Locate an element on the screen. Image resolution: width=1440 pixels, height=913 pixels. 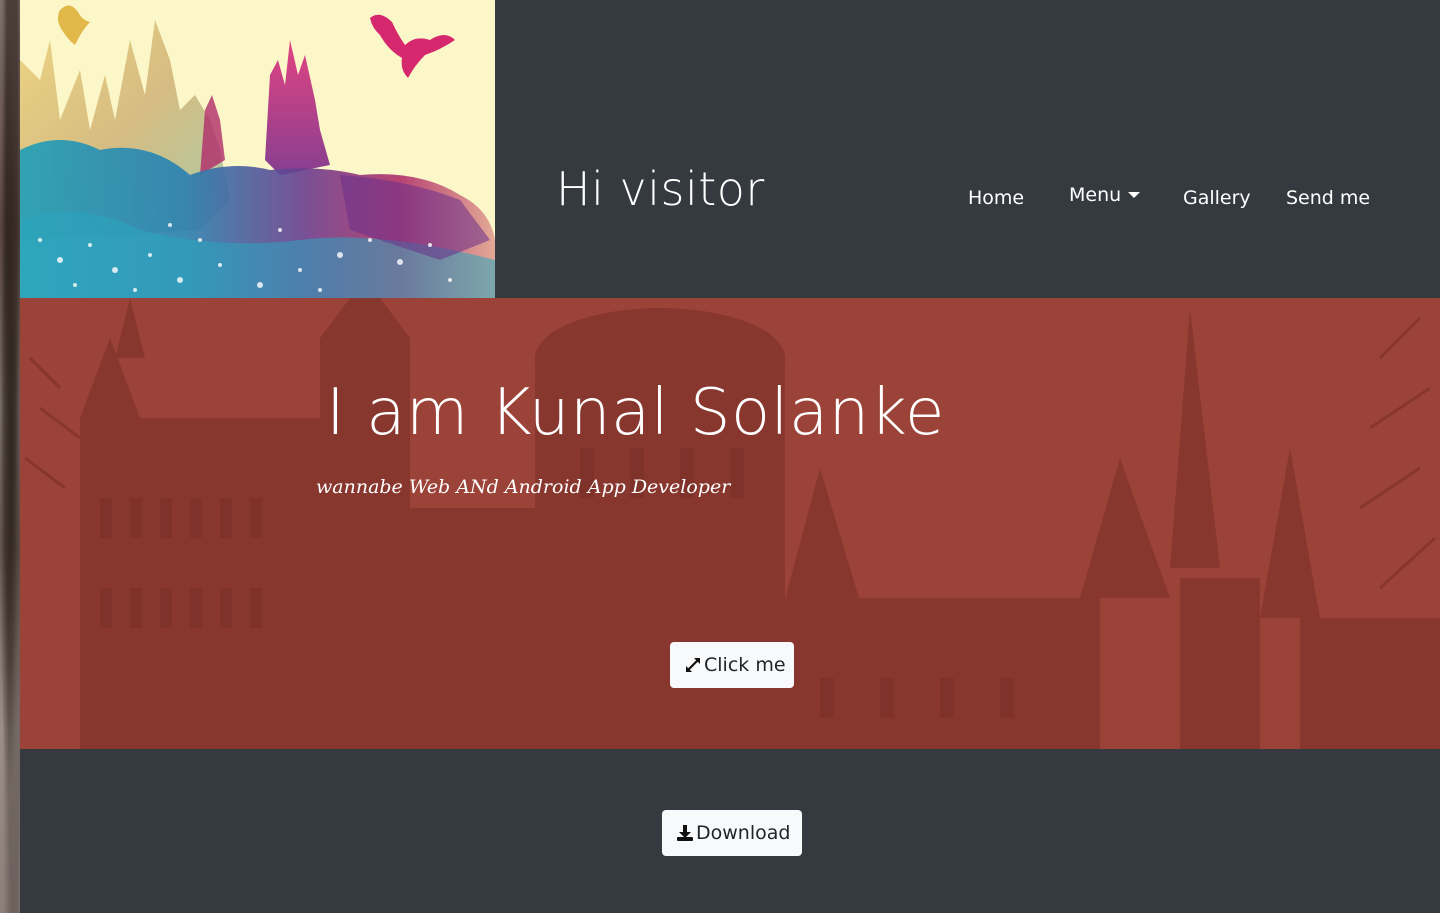
download-label: Download is located at coordinates (743, 833).